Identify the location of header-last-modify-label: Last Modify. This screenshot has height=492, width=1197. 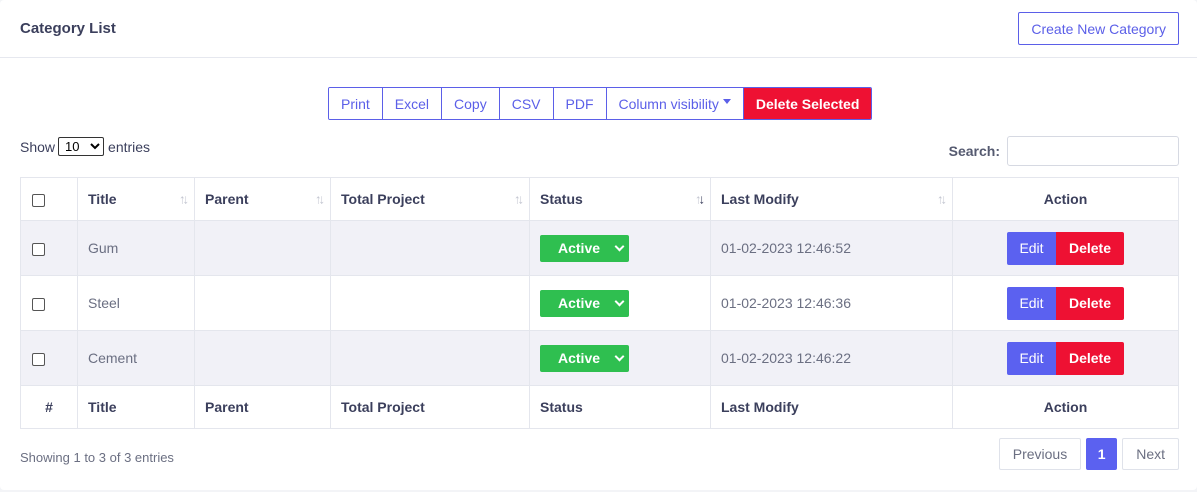
(760, 199).